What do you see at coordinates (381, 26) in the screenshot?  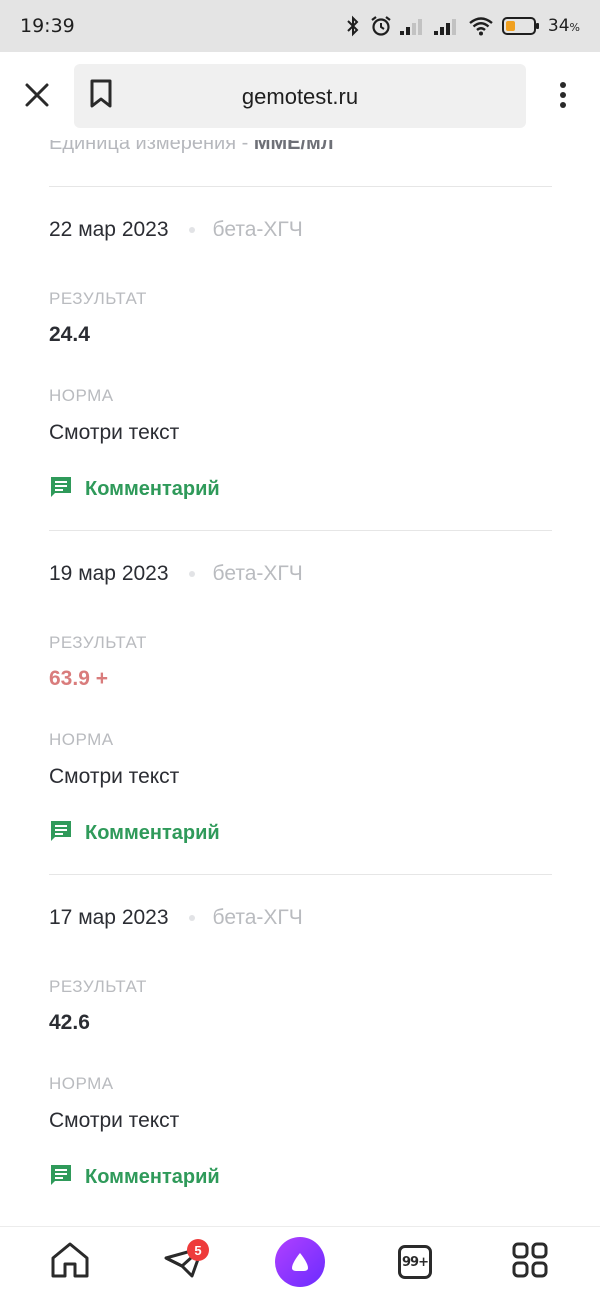 I see `alarm-icon` at bounding box center [381, 26].